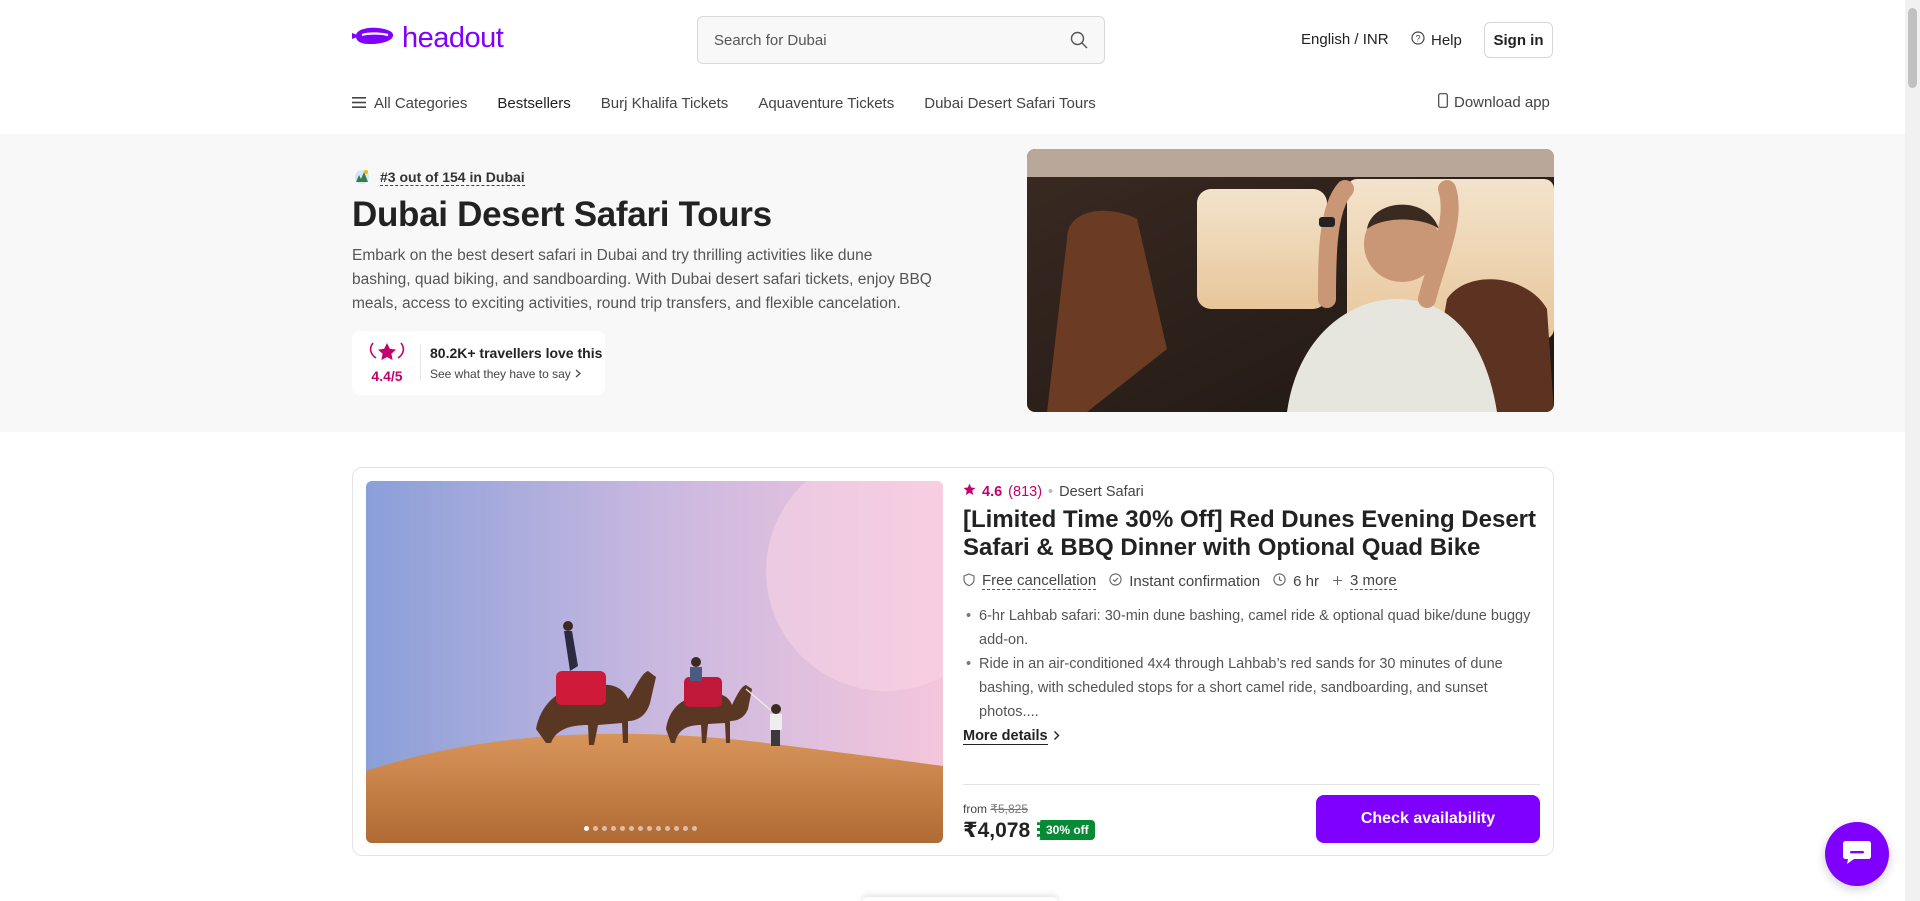  I want to click on rating-badge: 4.4/5, so click(387, 362).